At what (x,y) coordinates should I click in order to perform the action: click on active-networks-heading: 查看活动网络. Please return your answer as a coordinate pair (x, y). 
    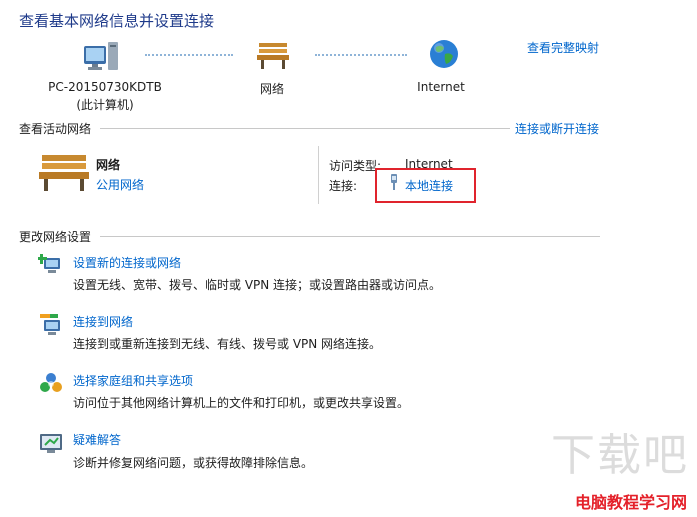
    Looking at the image, I should click on (55, 129).